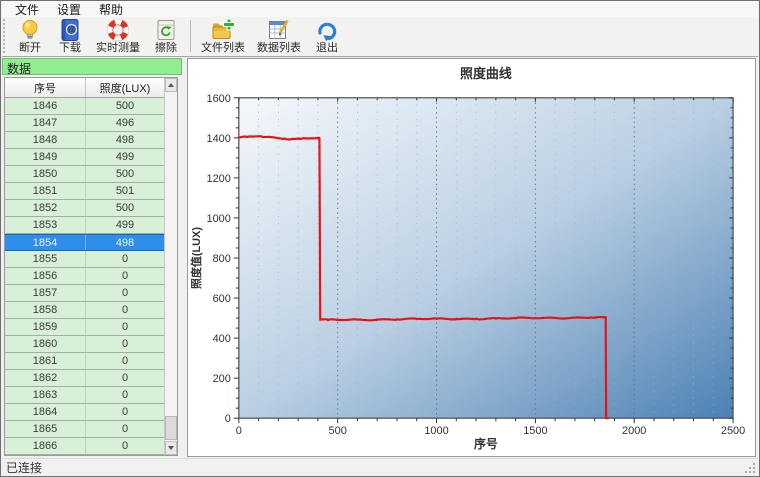  I want to click on table-row: 1847 496, so click(84, 123).